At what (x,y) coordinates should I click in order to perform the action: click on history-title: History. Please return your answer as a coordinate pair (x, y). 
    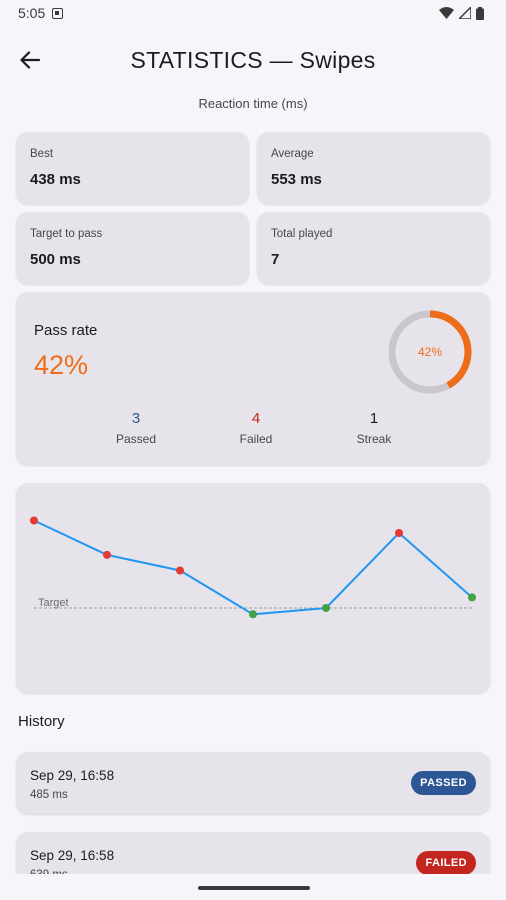
    Looking at the image, I should click on (41, 721).